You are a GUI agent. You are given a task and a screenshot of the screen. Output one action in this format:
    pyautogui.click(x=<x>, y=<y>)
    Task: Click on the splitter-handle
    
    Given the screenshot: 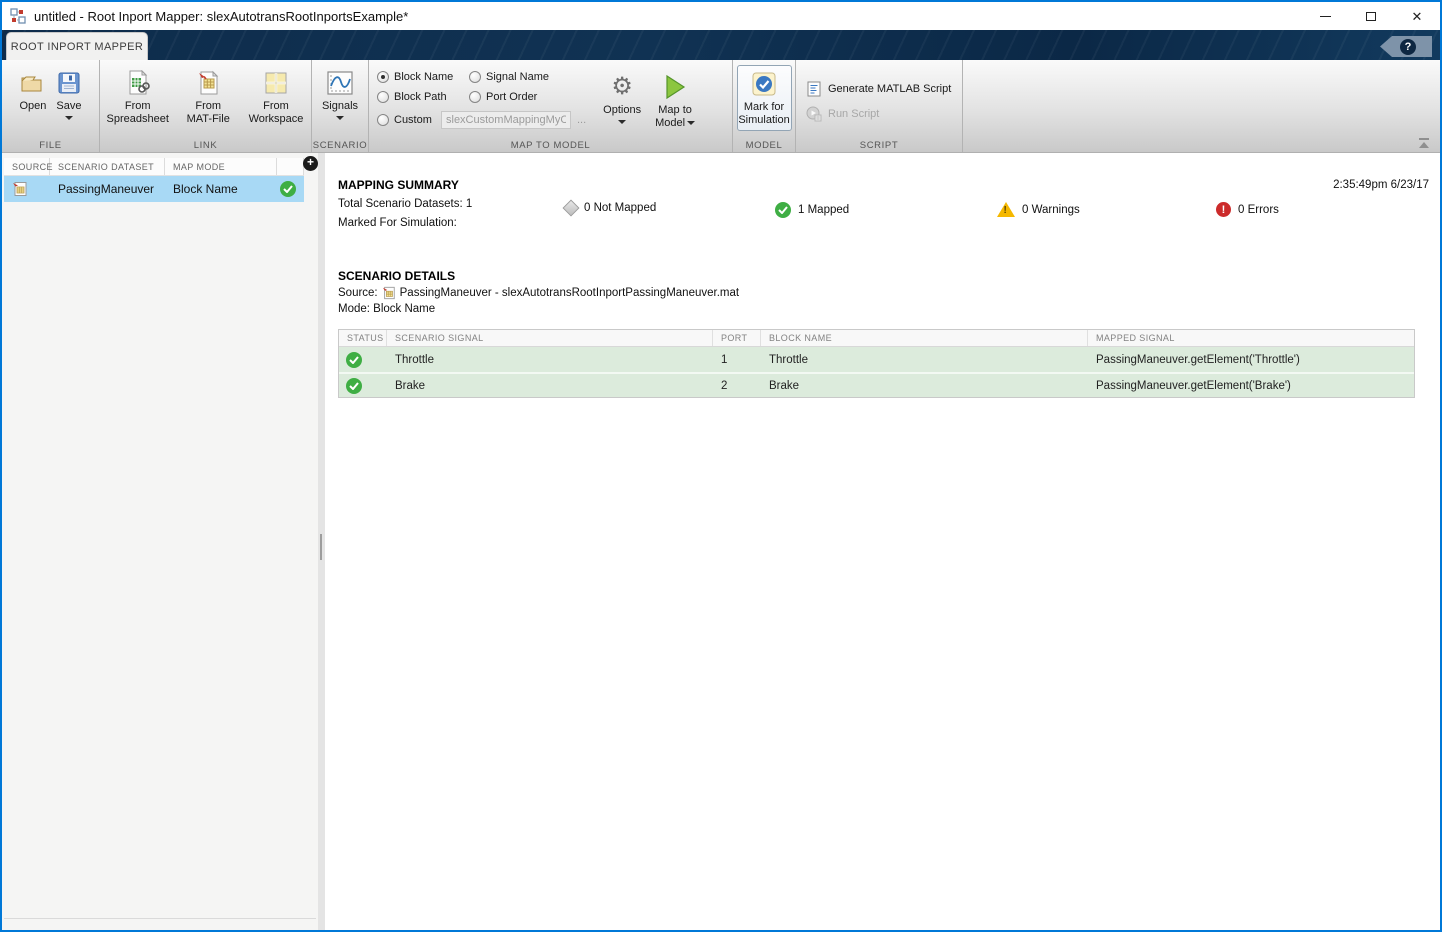 What is the action you would take?
    pyautogui.click(x=321, y=547)
    